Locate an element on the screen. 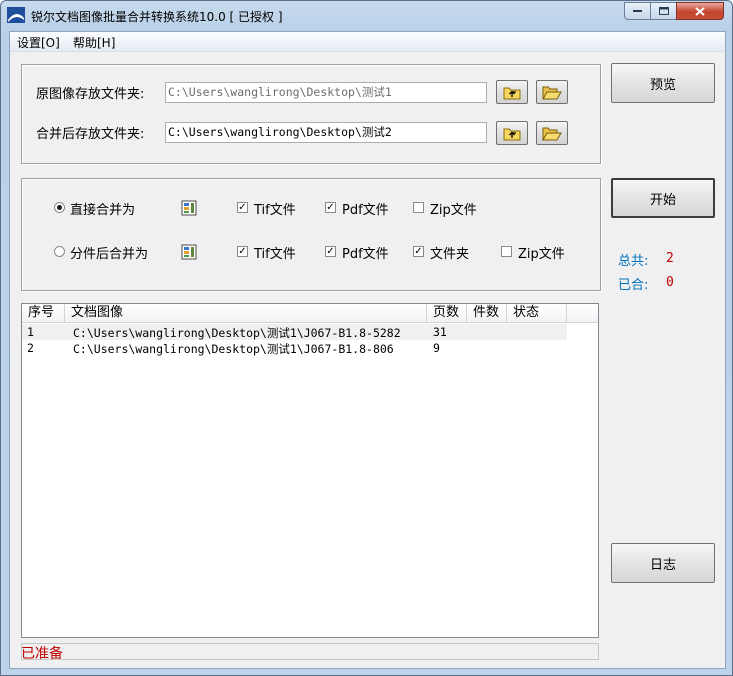  direct-merge-settings-icon is located at coordinates (189, 208).